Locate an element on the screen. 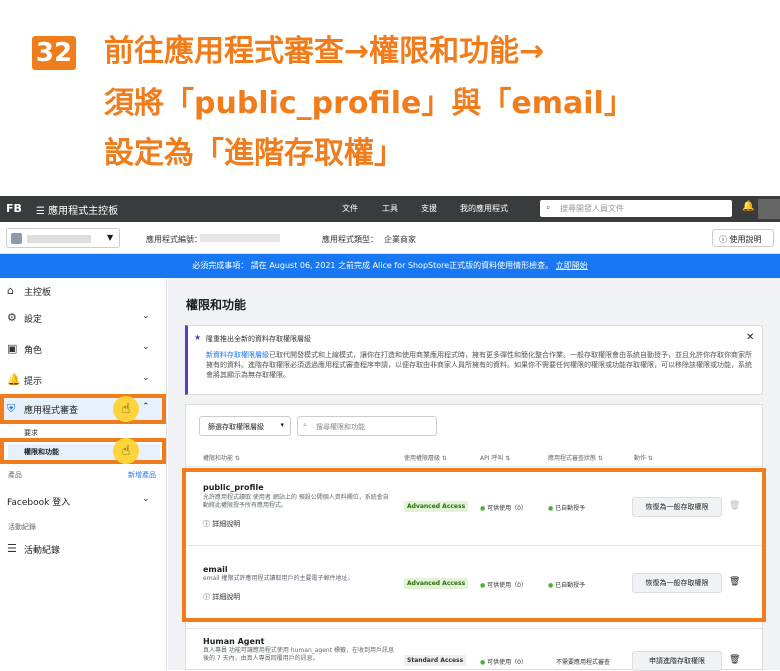 The image size is (780, 671). fb-logo: FB is located at coordinates (14, 208).